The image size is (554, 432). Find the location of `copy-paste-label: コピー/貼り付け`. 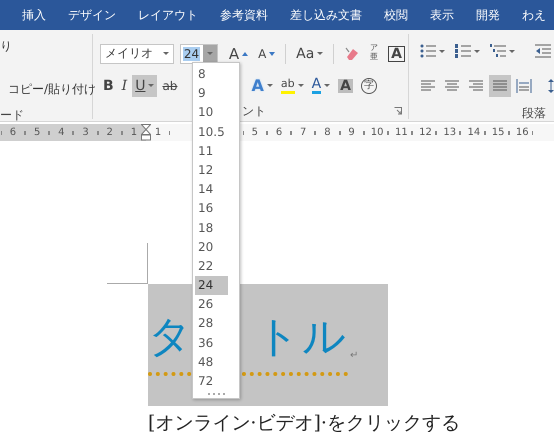

copy-paste-label: コピー/貼り付け is located at coordinates (52, 89).